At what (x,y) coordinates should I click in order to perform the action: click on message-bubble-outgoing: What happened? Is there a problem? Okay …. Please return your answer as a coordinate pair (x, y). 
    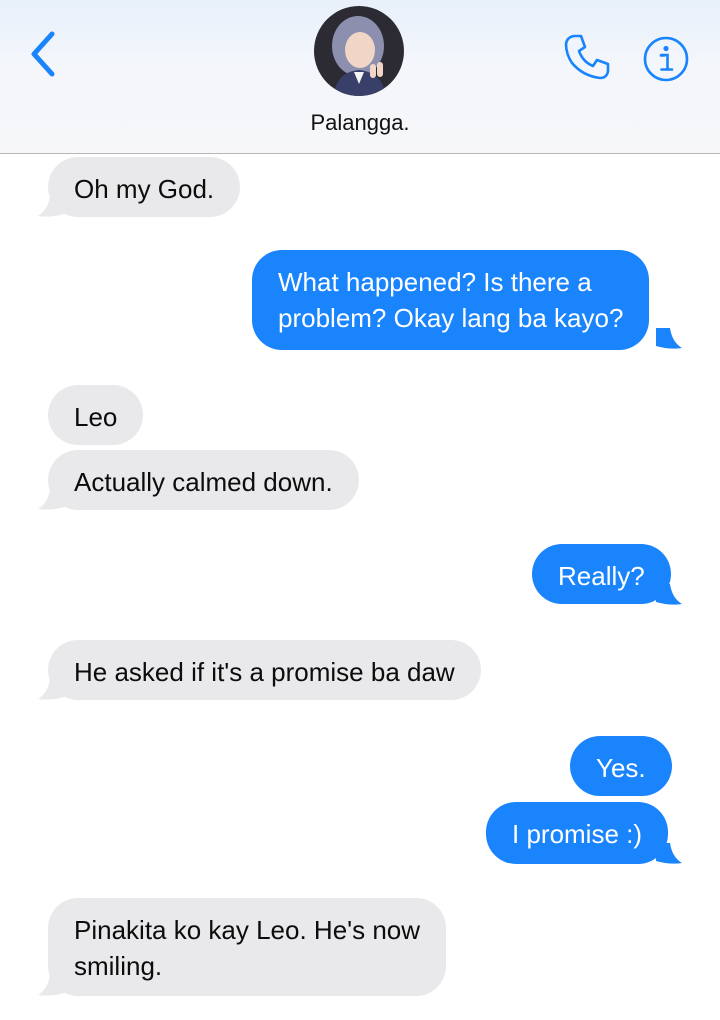
    Looking at the image, I should click on (451, 300).